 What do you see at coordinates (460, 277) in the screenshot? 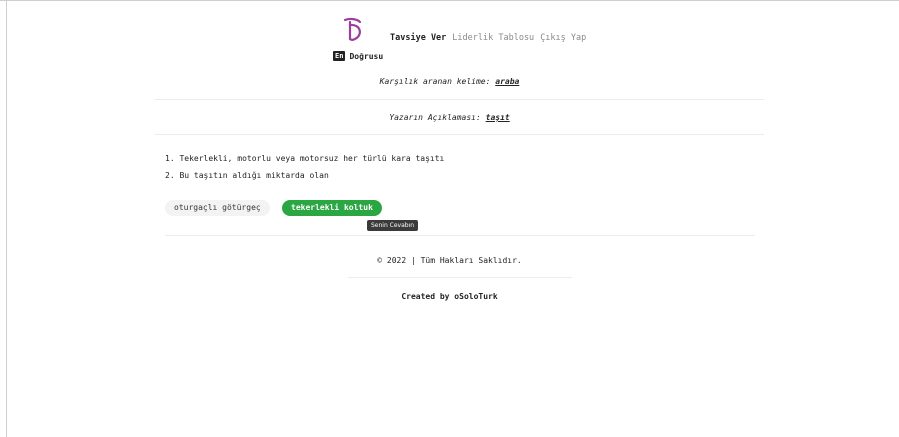
I see `footer-divider` at bounding box center [460, 277].